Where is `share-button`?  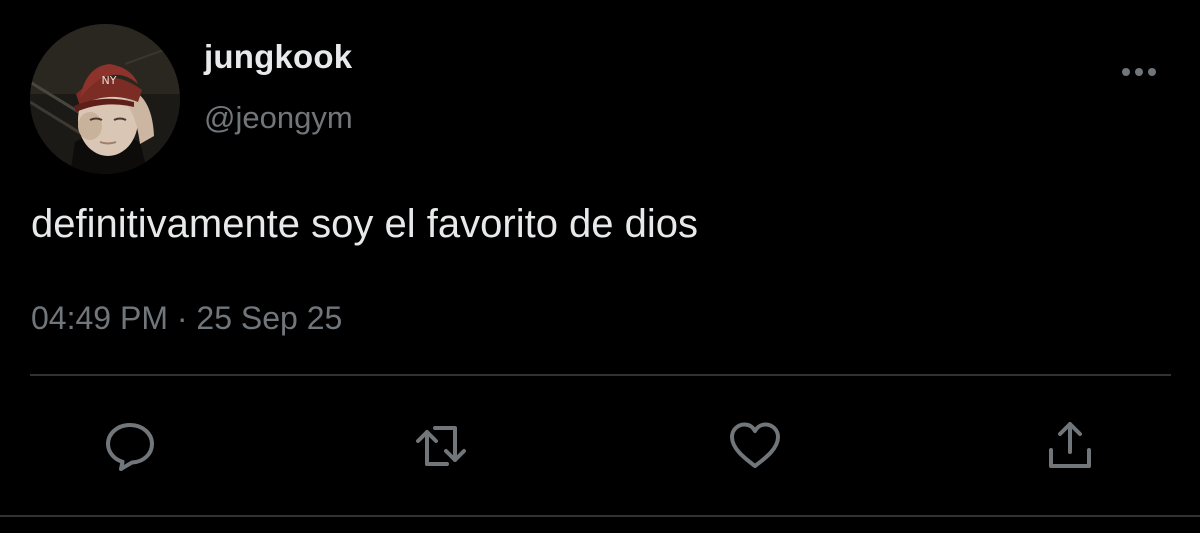
share-button is located at coordinates (1070, 446).